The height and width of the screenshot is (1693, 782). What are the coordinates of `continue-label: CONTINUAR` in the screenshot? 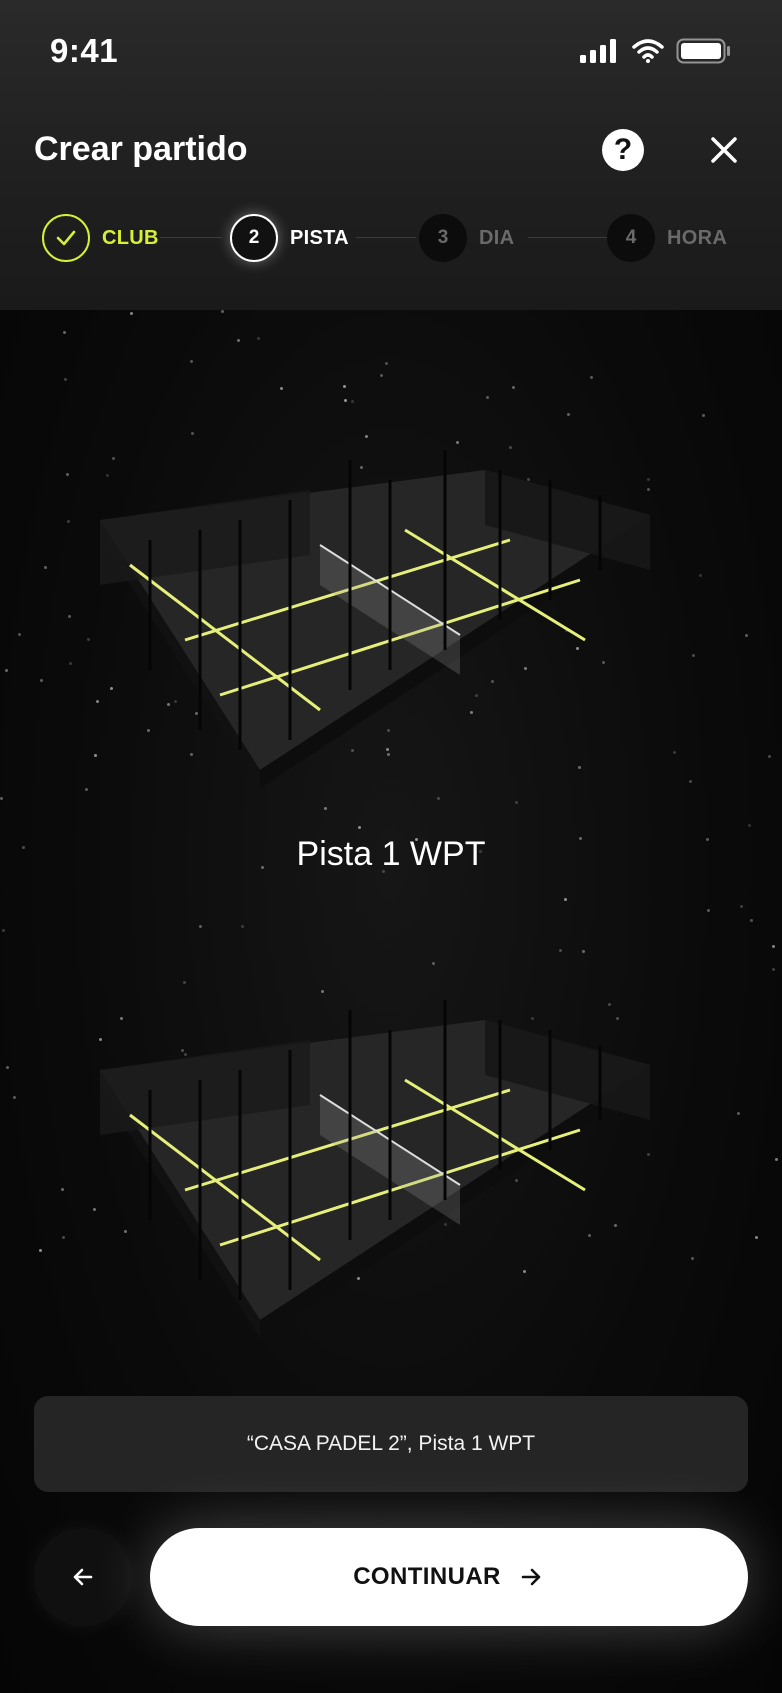 It's located at (427, 1576).